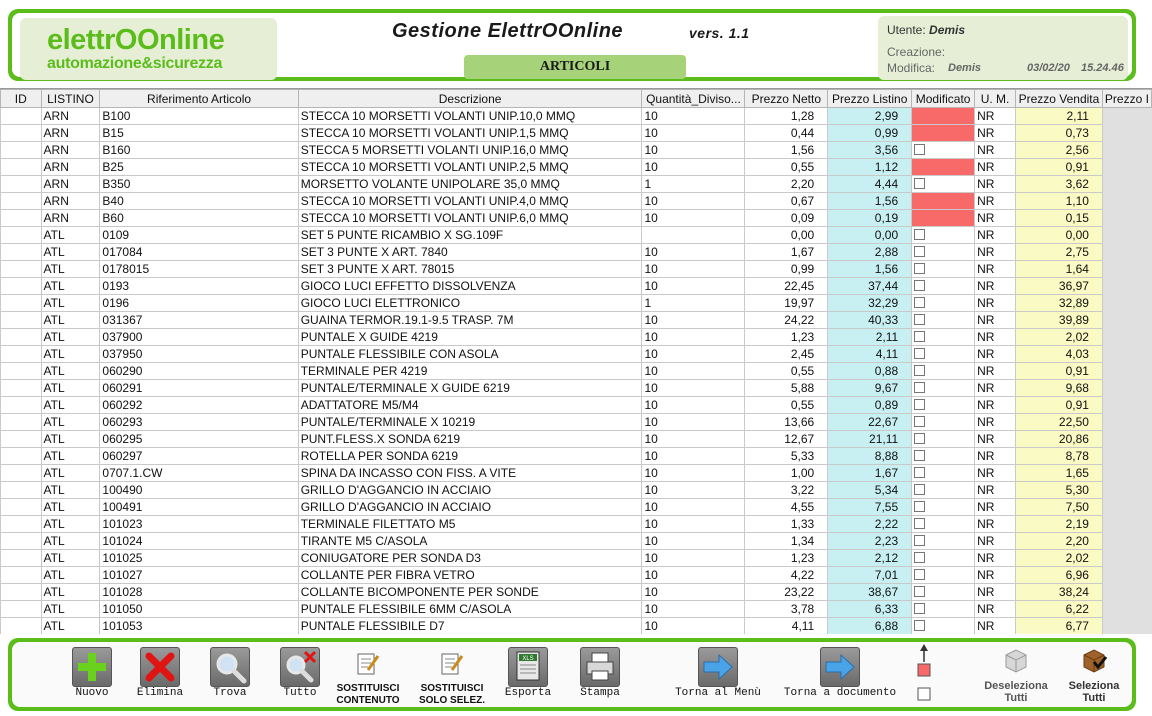 This screenshot has height=716, width=1152. I want to click on cell-riferimento: 0193, so click(199, 286).